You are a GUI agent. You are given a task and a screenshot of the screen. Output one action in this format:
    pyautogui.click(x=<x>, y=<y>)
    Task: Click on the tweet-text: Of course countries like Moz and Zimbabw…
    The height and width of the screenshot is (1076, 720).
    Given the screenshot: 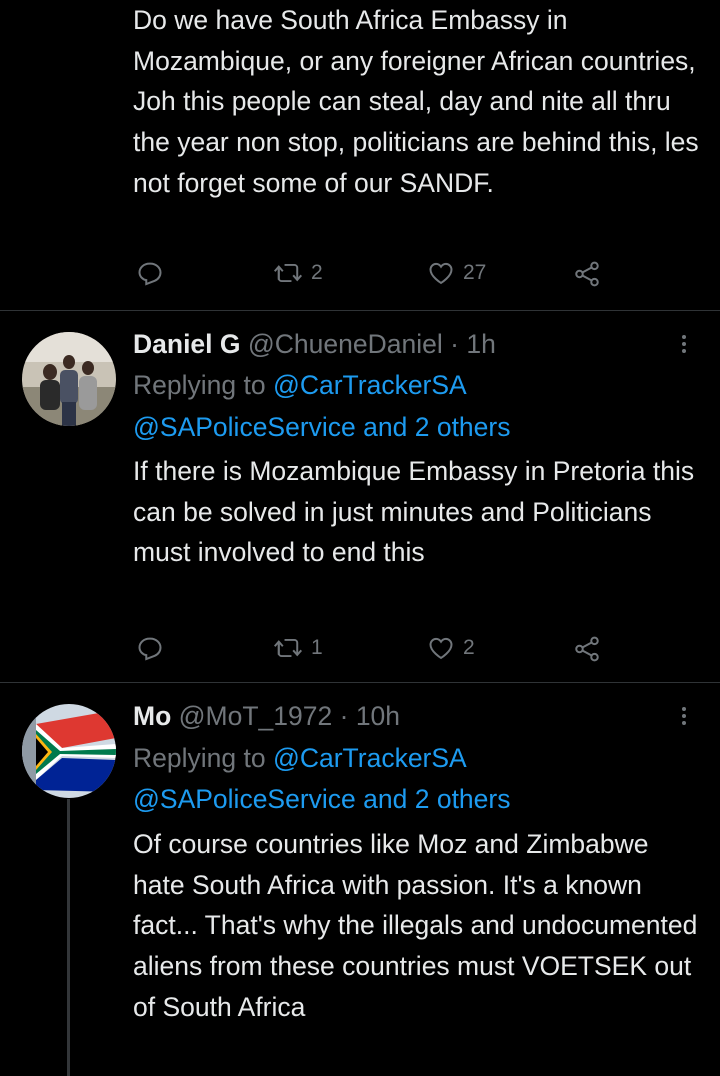 What is the action you would take?
    pyautogui.click(x=415, y=925)
    